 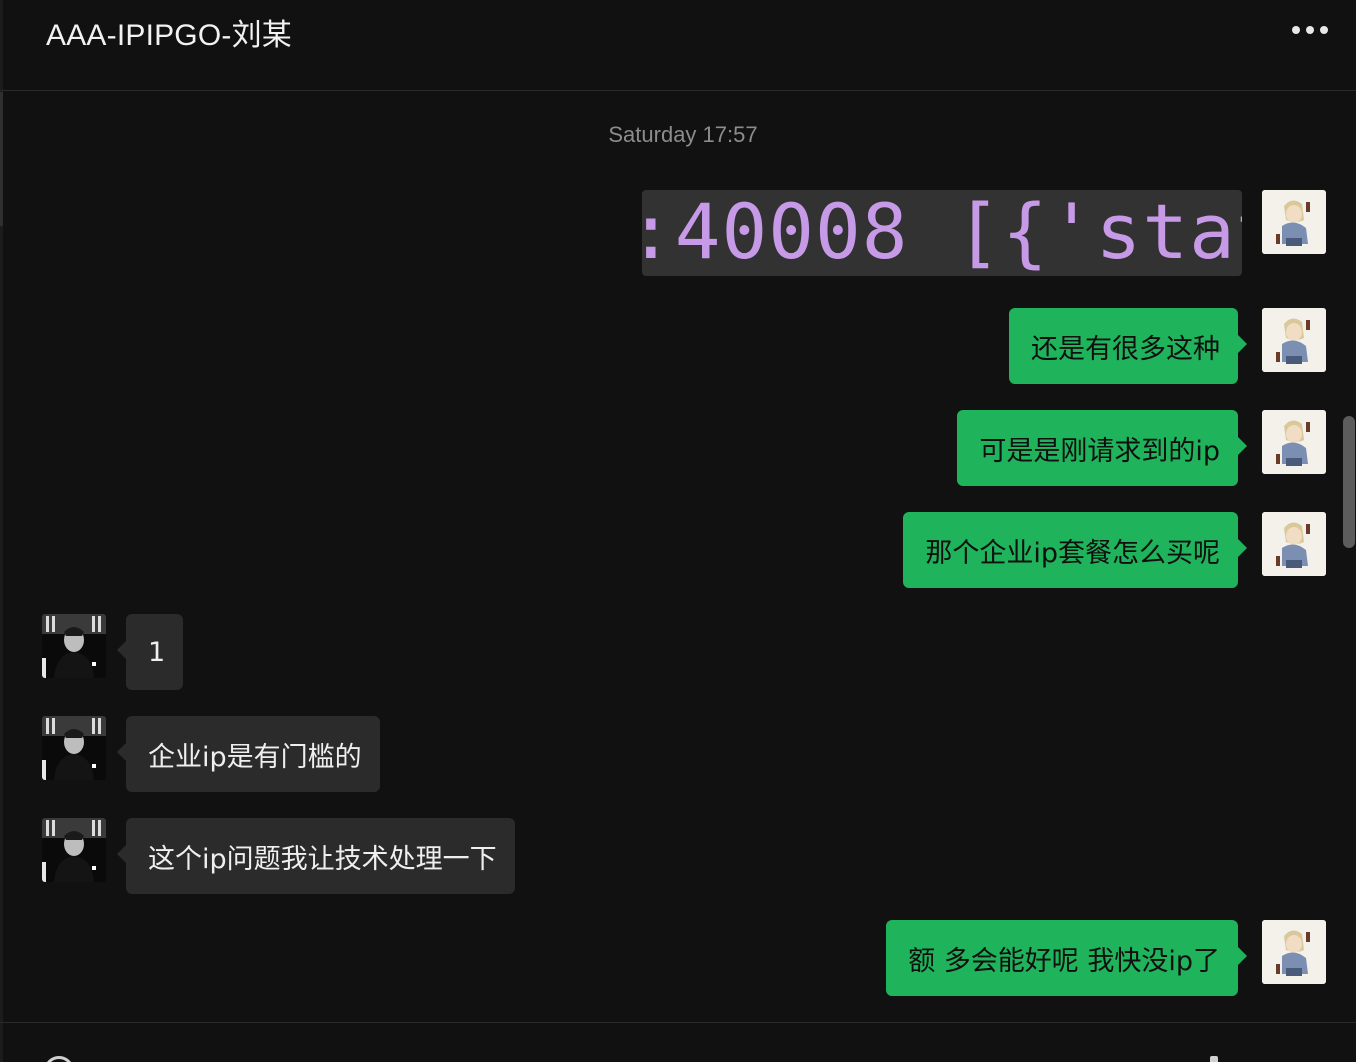 I want to click on outgoing-message-bubble: 还是有很多这种, so click(x=1128, y=346).